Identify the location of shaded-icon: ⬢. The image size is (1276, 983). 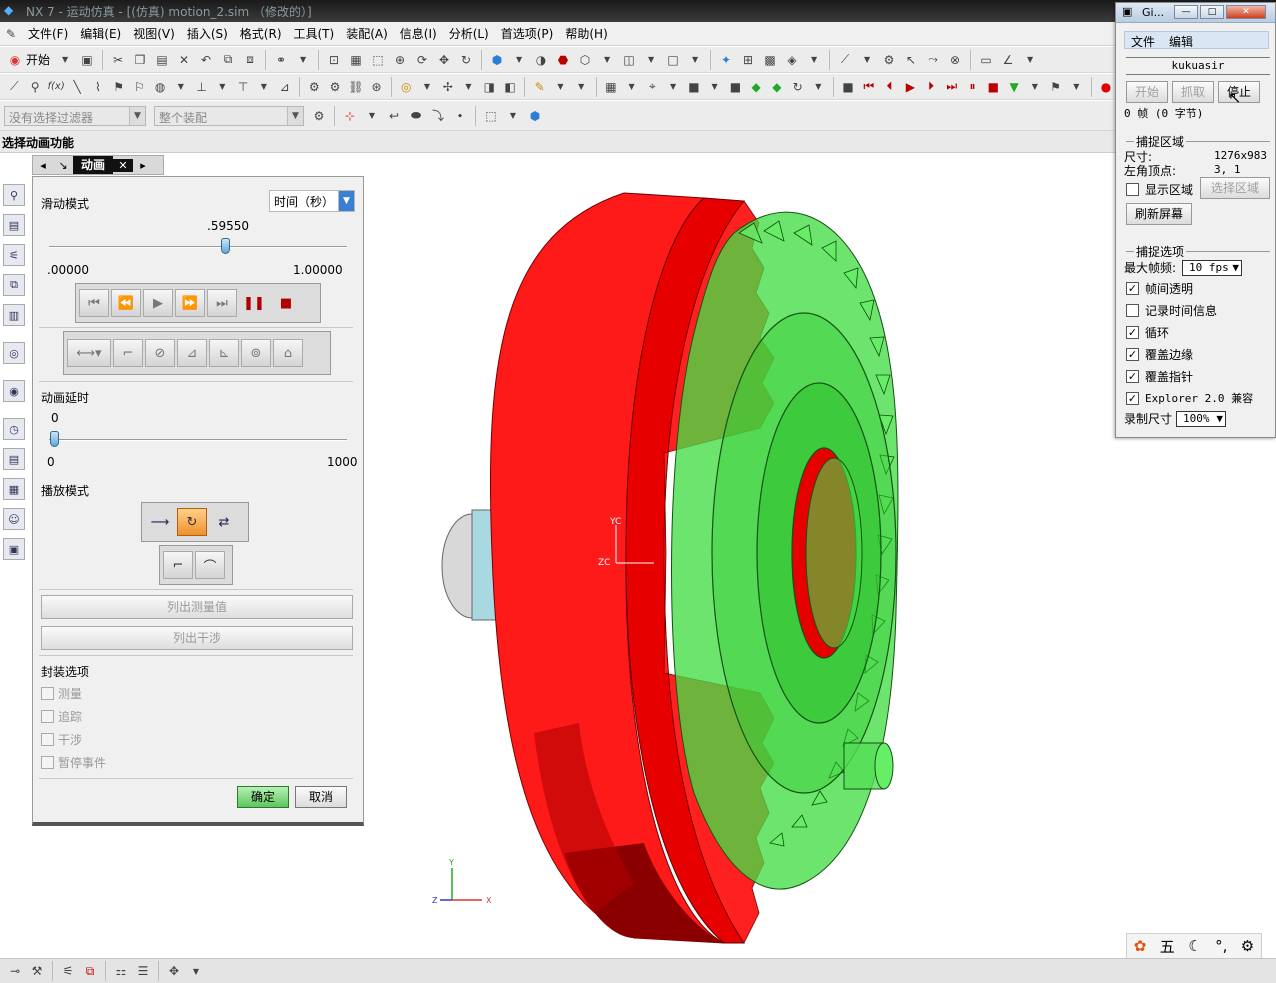
(497, 60).